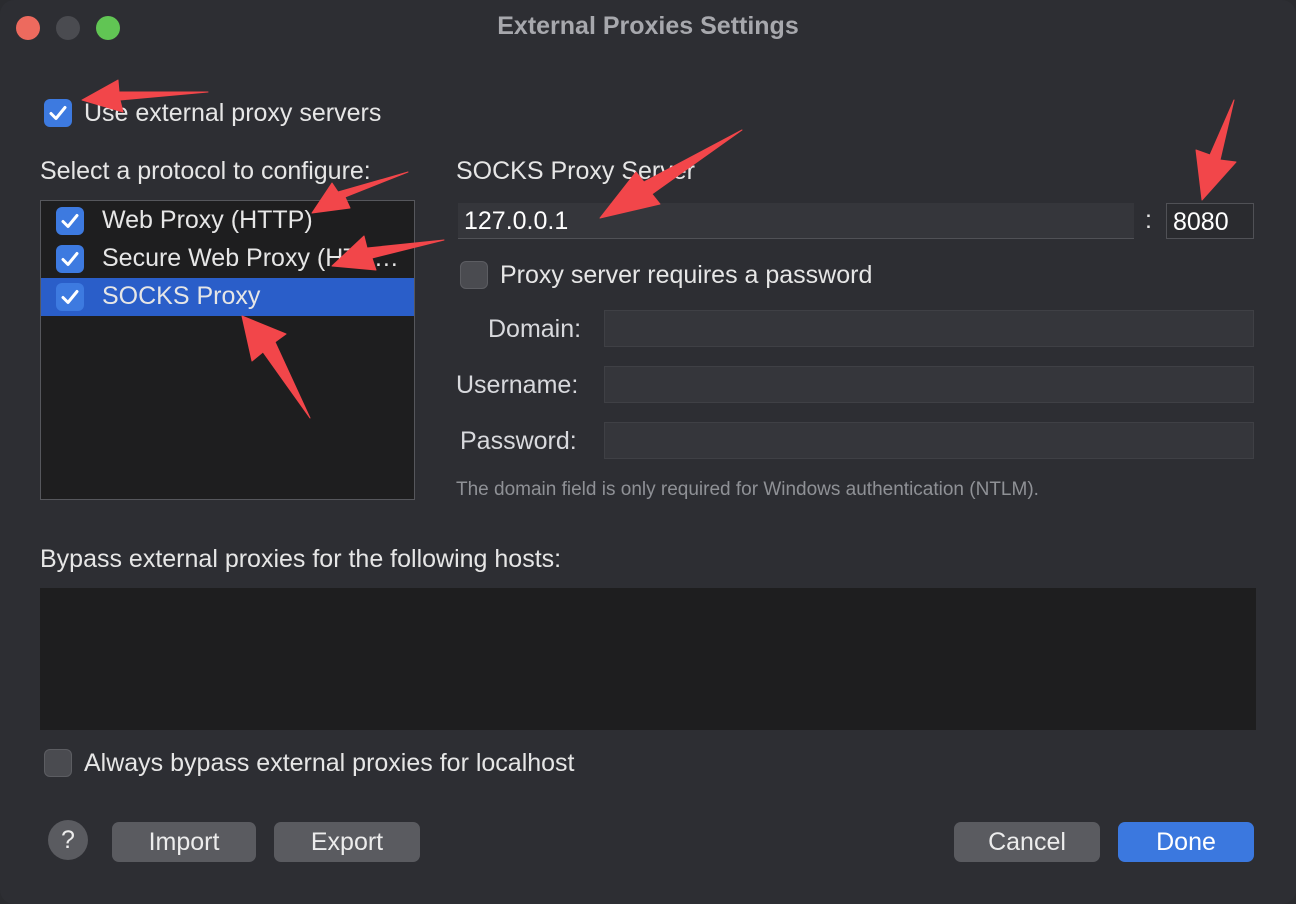 The image size is (1296, 904). Describe the element at coordinates (929, 440) in the screenshot. I see `password-input` at that location.